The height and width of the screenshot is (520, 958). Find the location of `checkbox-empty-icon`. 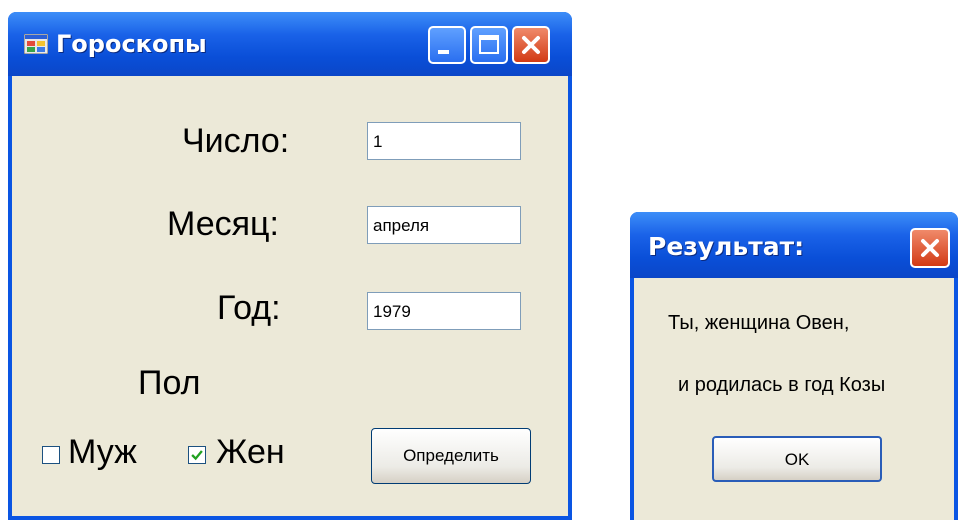

checkbox-empty-icon is located at coordinates (51, 455).